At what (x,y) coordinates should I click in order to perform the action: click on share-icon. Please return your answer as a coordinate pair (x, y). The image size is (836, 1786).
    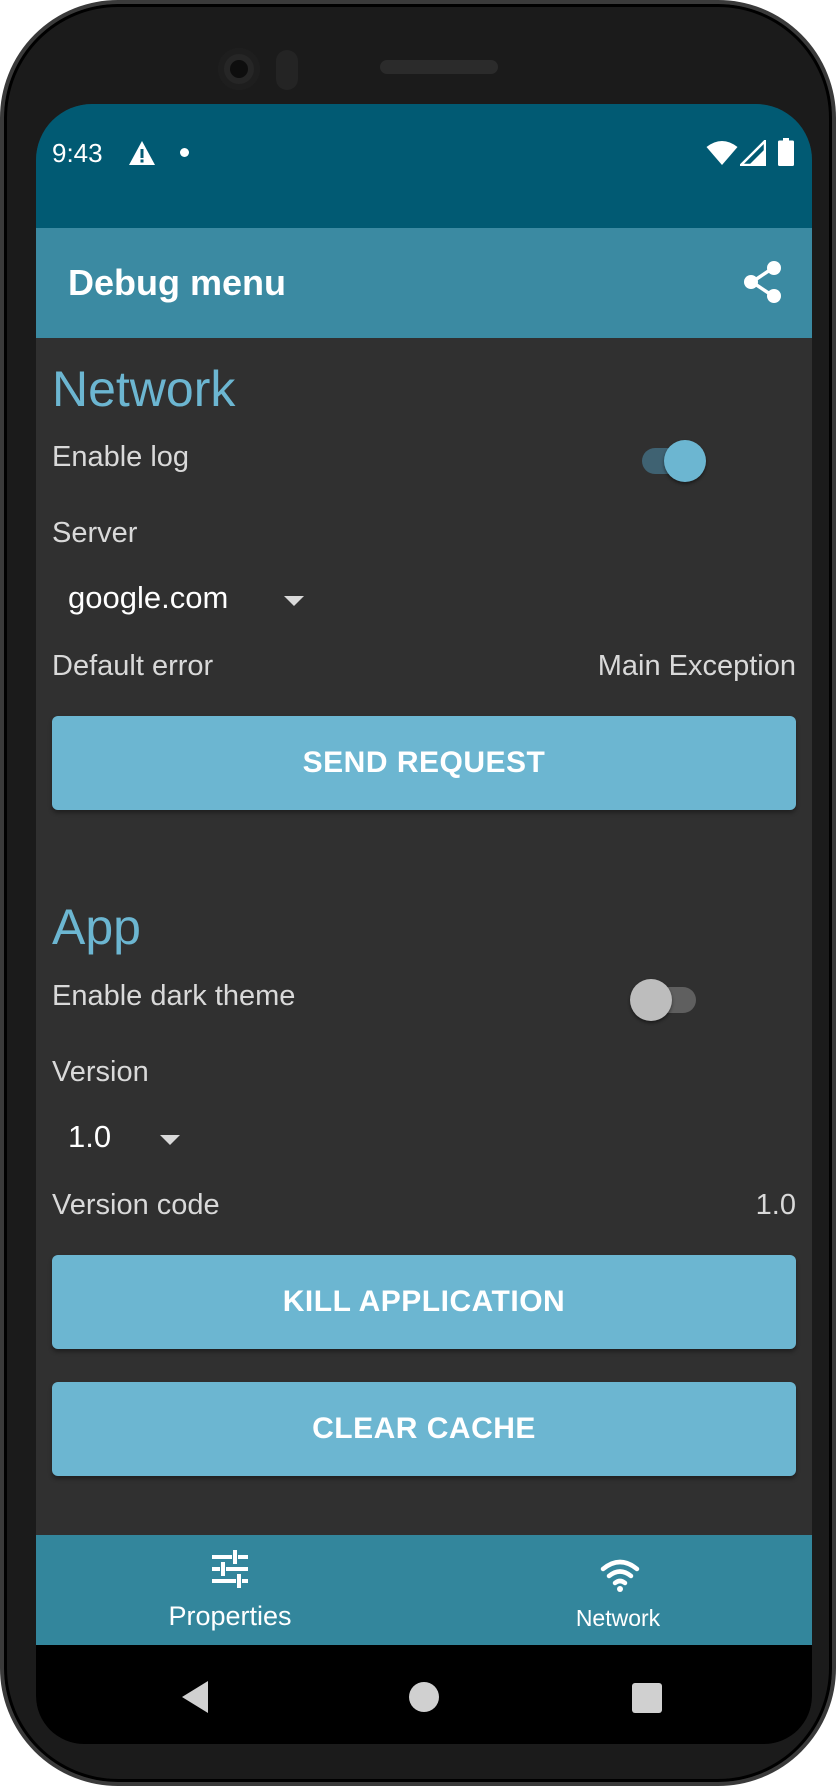
    Looking at the image, I should click on (763, 282).